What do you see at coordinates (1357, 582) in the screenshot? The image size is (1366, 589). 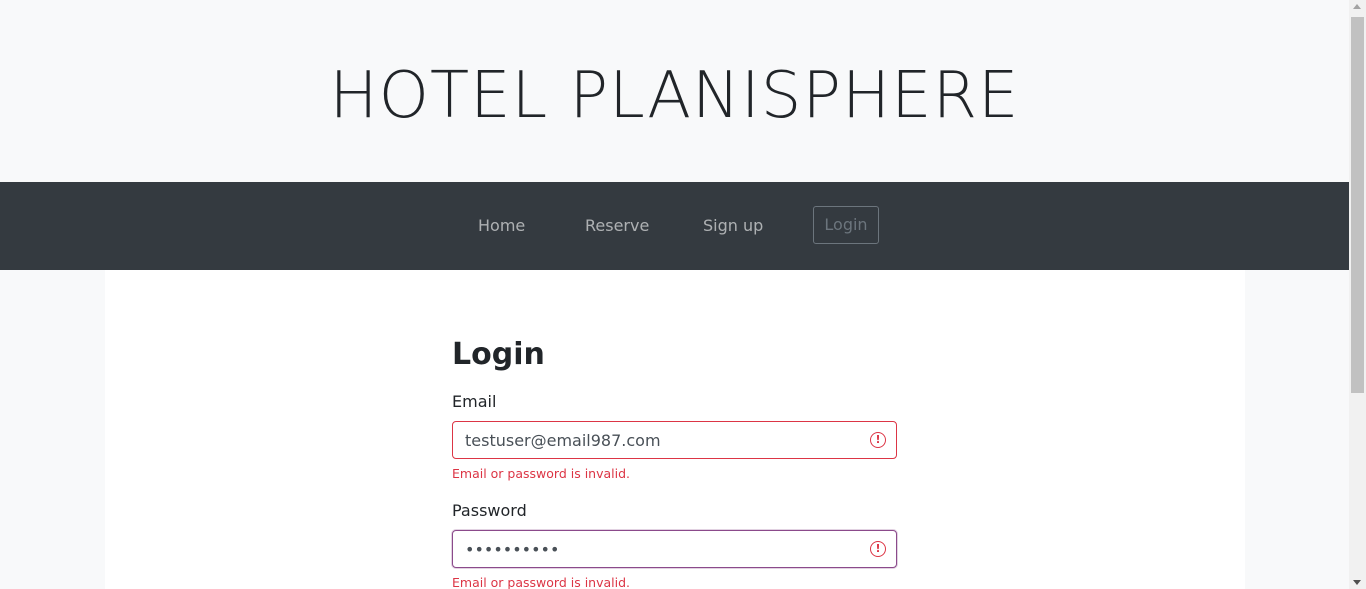 I see `scroll-down-arrow-icon` at bounding box center [1357, 582].